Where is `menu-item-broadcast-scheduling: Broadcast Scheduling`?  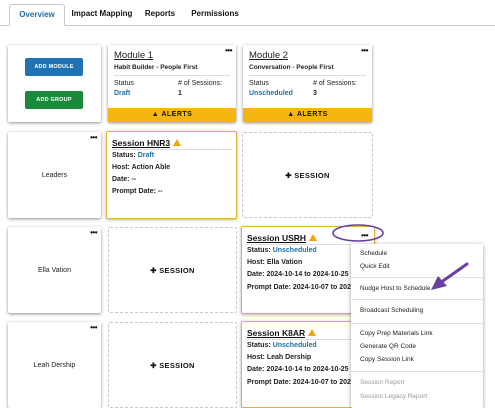 menu-item-broadcast-scheduling: Broadcast Scheduling is located at coordinates (391, 310).